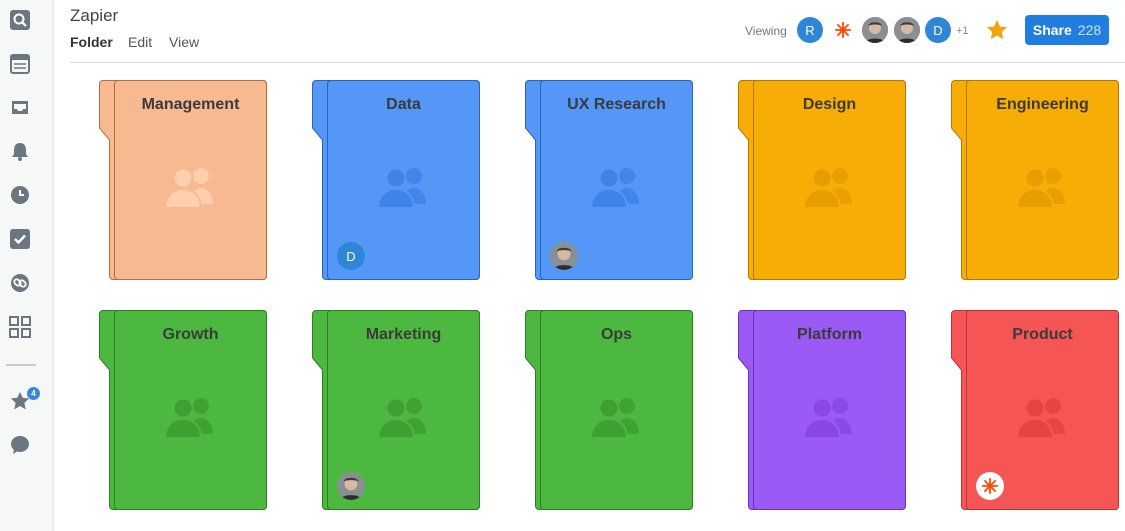  I want to click on menu-edit: Edit, so click(140, 42).